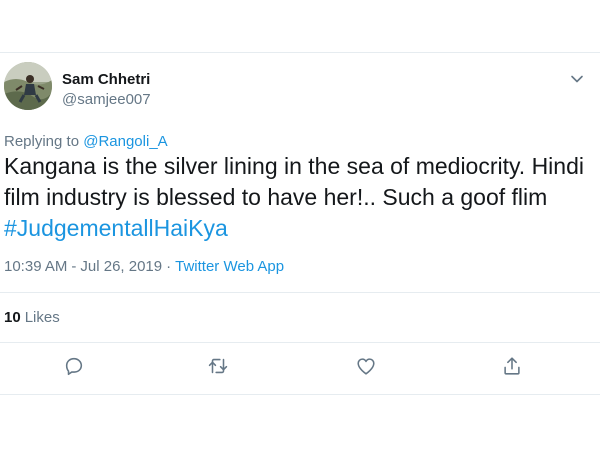 The width and height of the screenshot is (600, 450). What do you see at coordinates (300, 52) in the screenshot?
I see `top-divider` at bounding box center [300, 52].